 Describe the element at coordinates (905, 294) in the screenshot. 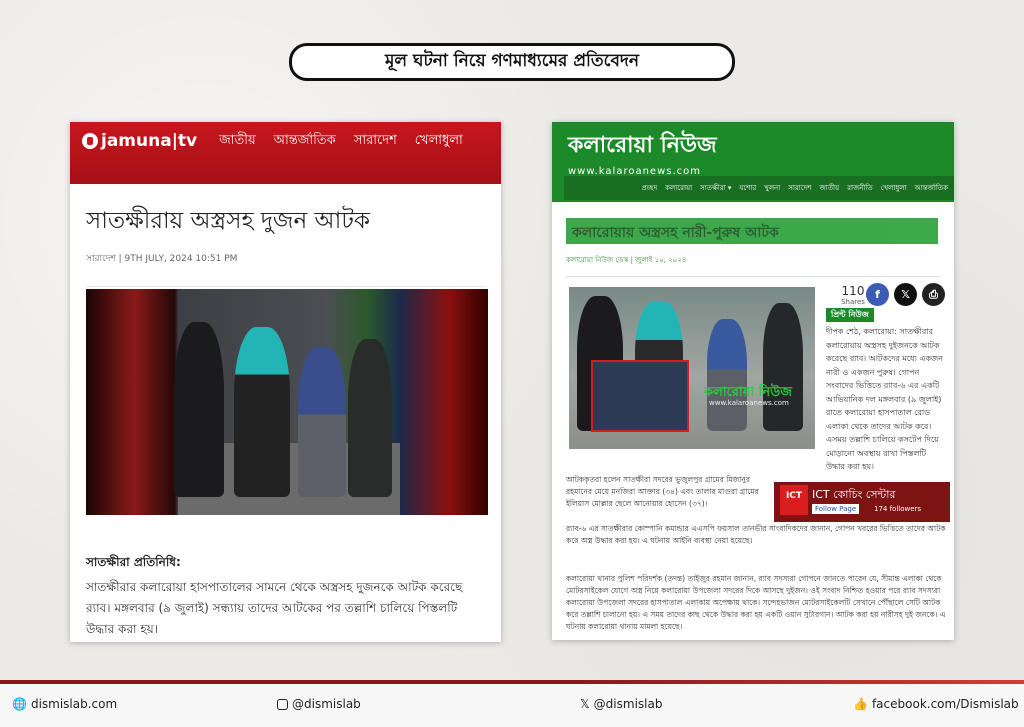

I see `x-share-icon: 𝕏` at that location.